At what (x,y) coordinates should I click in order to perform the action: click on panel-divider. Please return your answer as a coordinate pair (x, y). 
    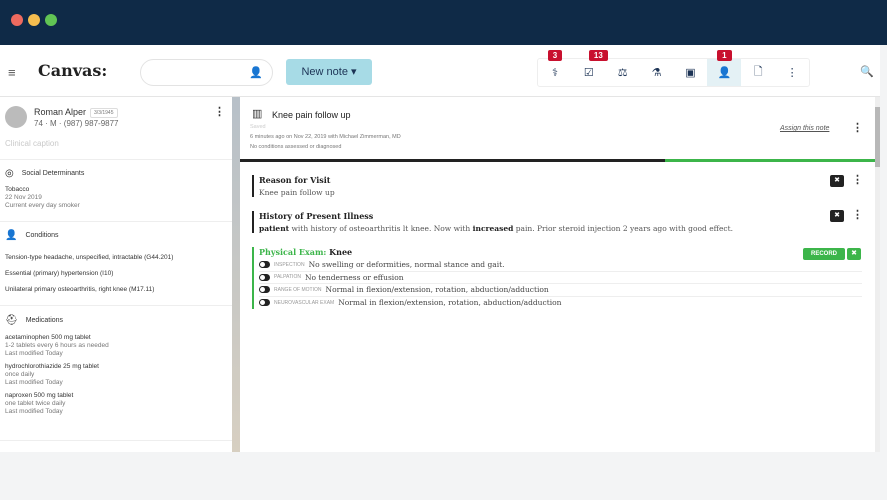
    Looking at the image, I should click on (236, 274).